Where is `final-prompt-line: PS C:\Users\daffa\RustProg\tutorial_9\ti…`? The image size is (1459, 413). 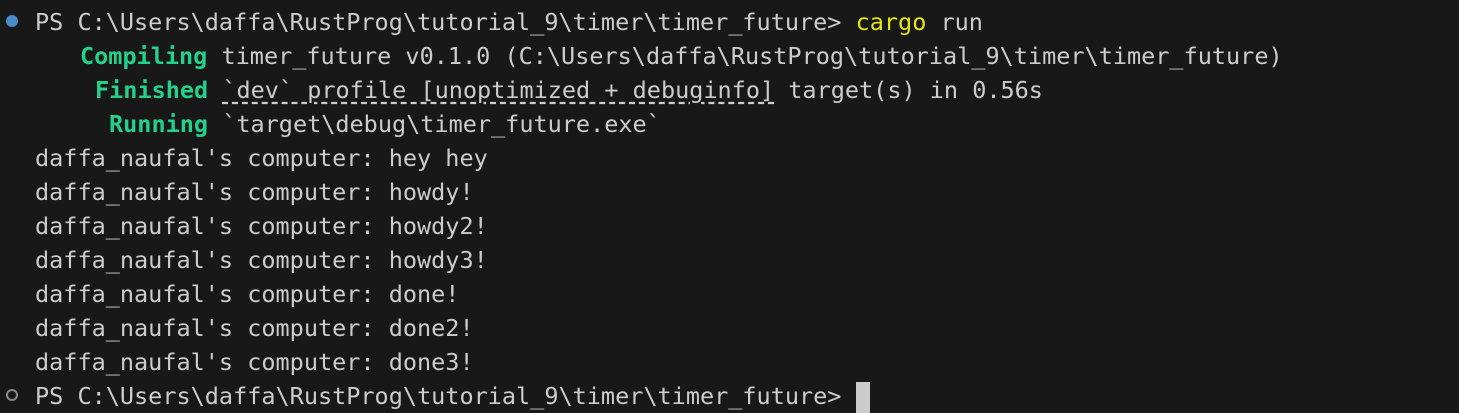 final-prompt-line: PS C:\Users\daffa\RustProg\tutorial_9\ti… is located at coordinates (453, 396).